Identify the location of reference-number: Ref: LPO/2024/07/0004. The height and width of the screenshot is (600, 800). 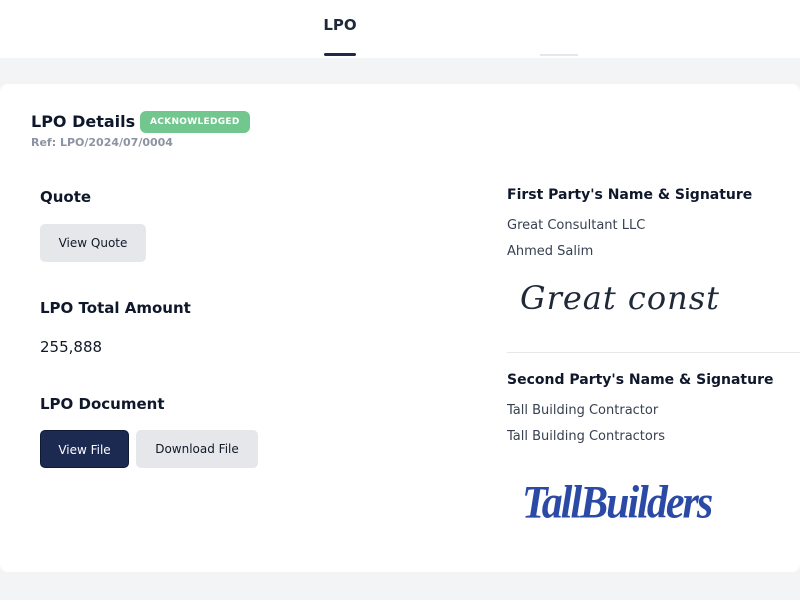
(102, 142).